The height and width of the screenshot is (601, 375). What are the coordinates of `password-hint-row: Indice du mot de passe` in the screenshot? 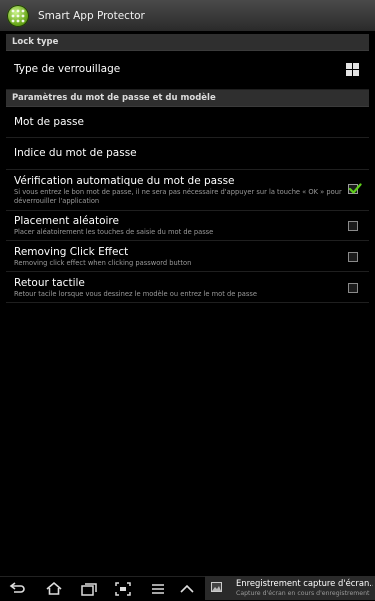 It's located at (187, 154).